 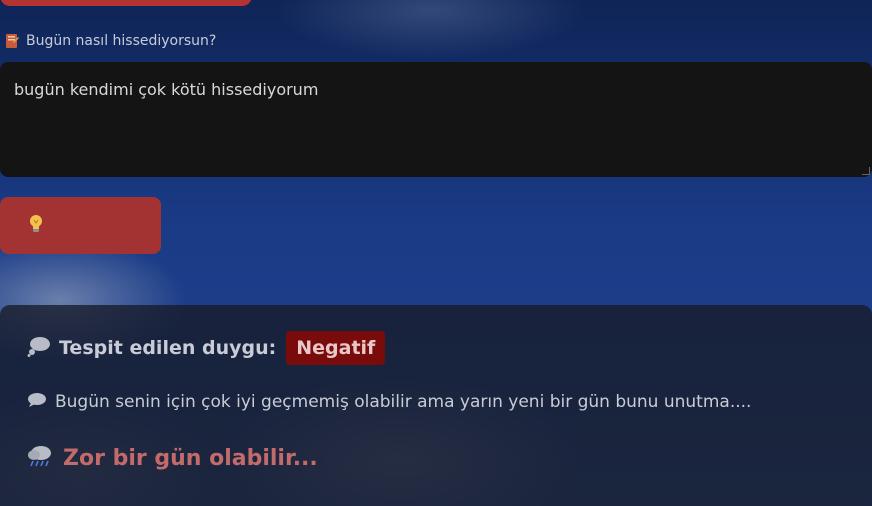 What do you see at coordinates (168, 348) in the screenshot?
I see `detected-emotion-title: Tespit edilen duygu:` at bounding box center [168, 348].